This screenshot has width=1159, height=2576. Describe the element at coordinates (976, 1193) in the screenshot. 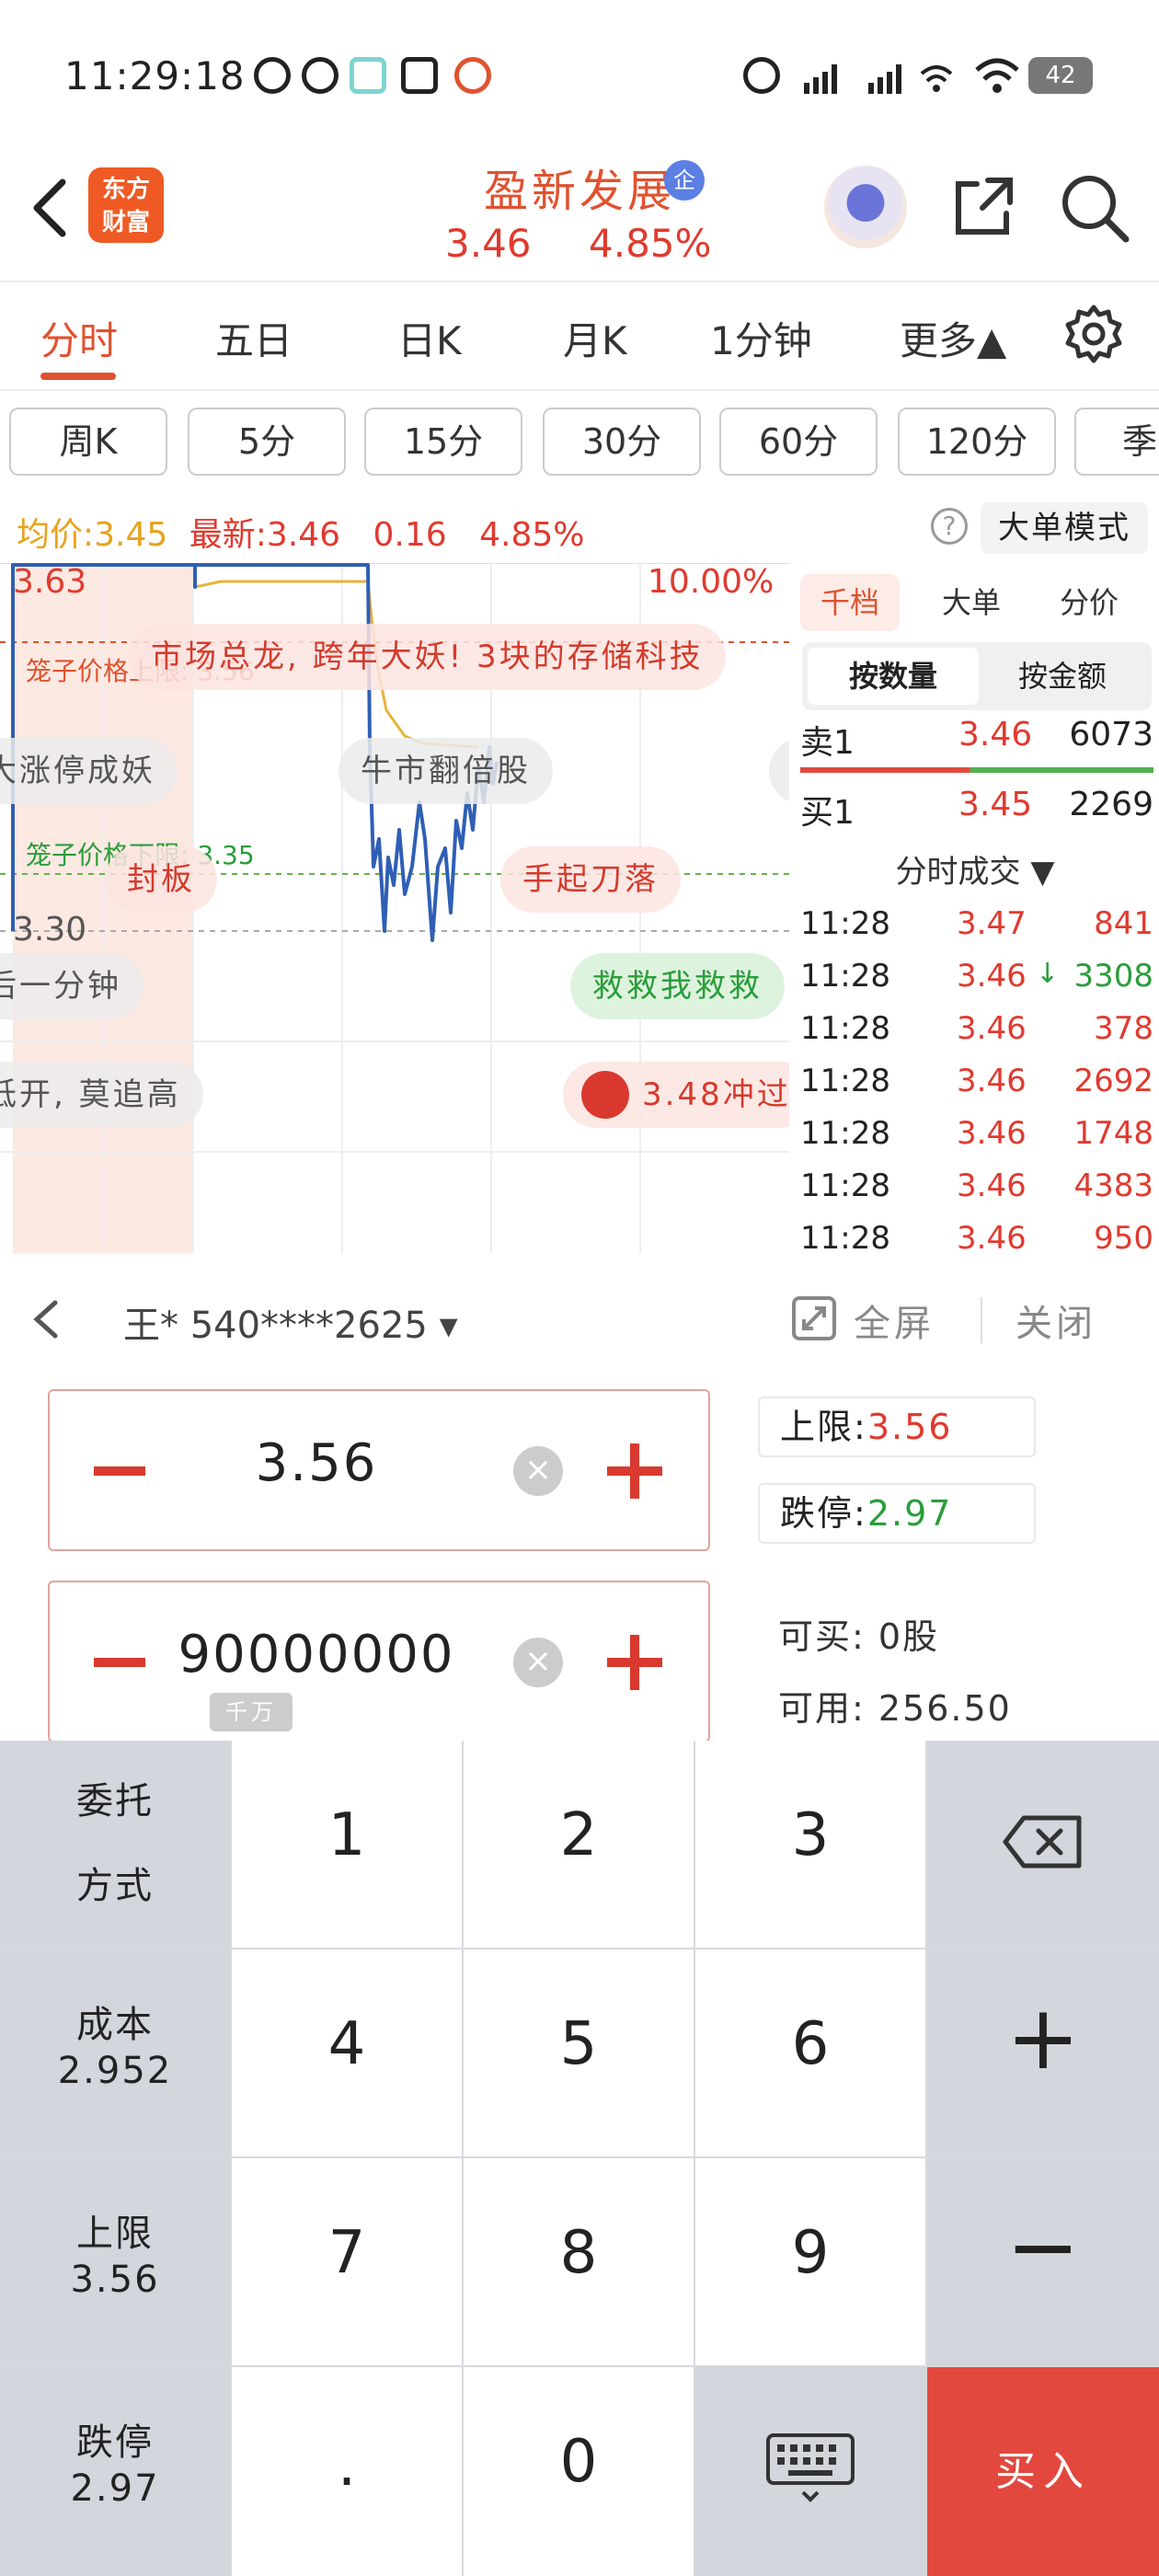

I see `trade-row: 11:28 3.46 4383` at that location.